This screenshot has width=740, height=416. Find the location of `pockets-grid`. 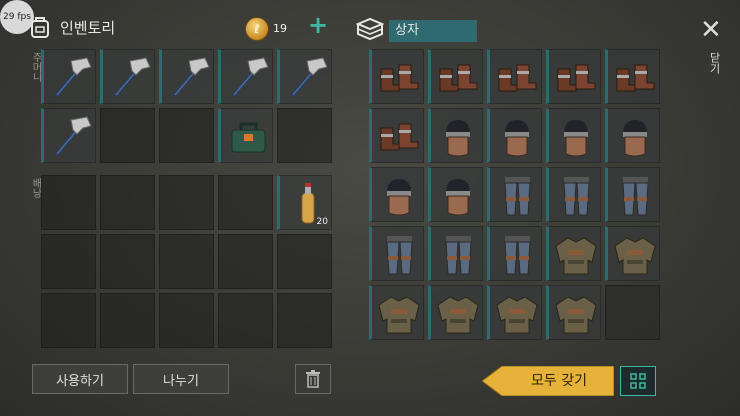

pockets-grid is located at coordinates (186, 106).